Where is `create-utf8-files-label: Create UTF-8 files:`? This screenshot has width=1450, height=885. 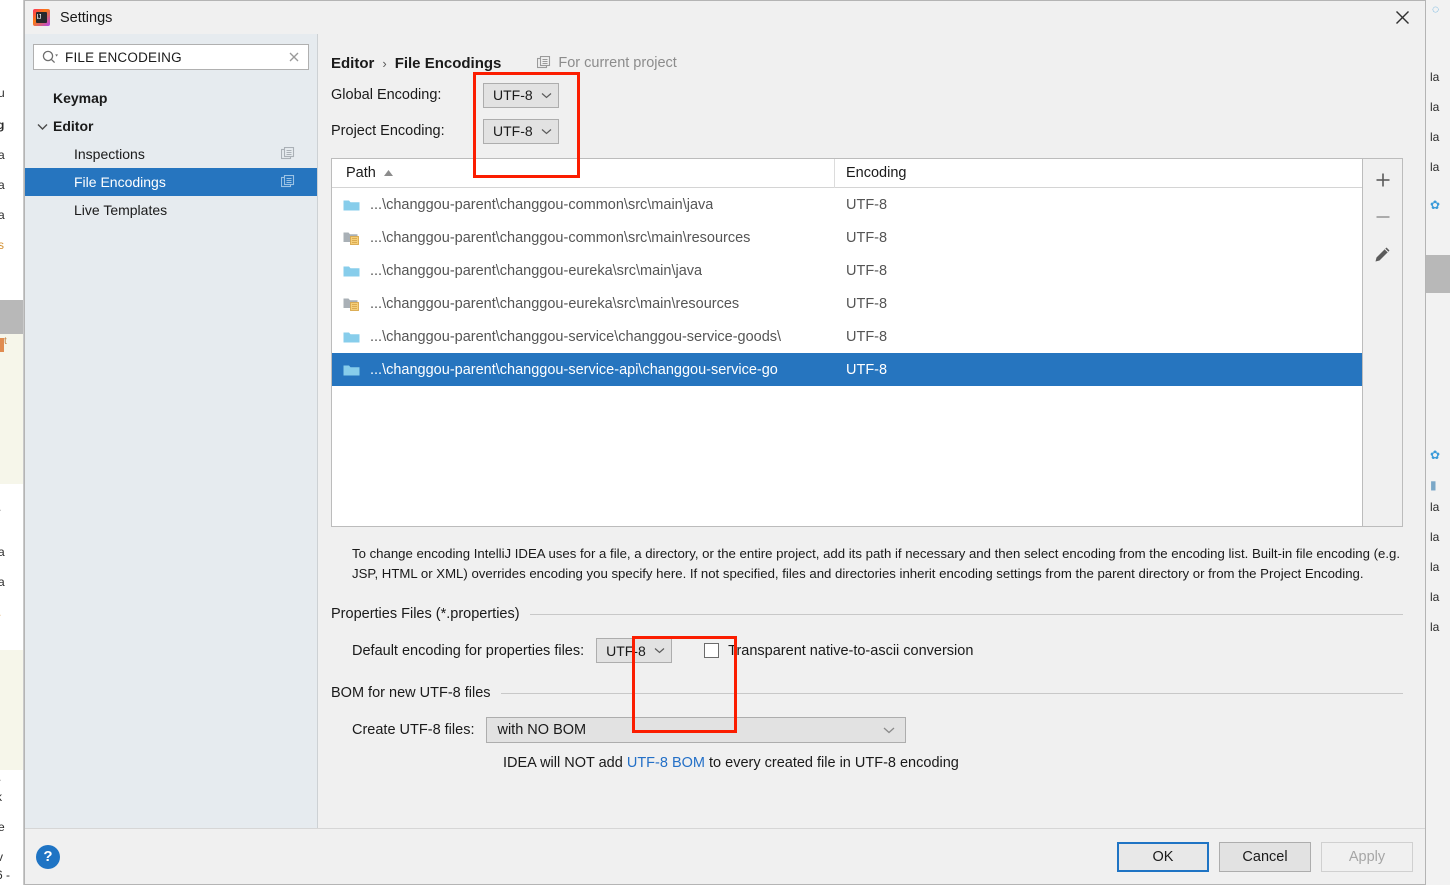 create-utf8-files-label: Create UTF-8 files: is located at coordinates (413, 730).